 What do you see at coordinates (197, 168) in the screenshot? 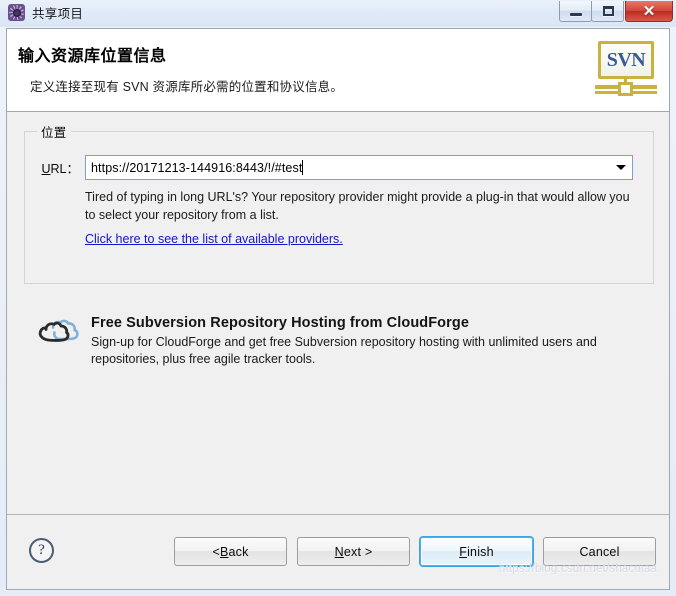
I see `url-input-value: https://20171213-144916:8443/!/#test` at bounding box center [197, 168].